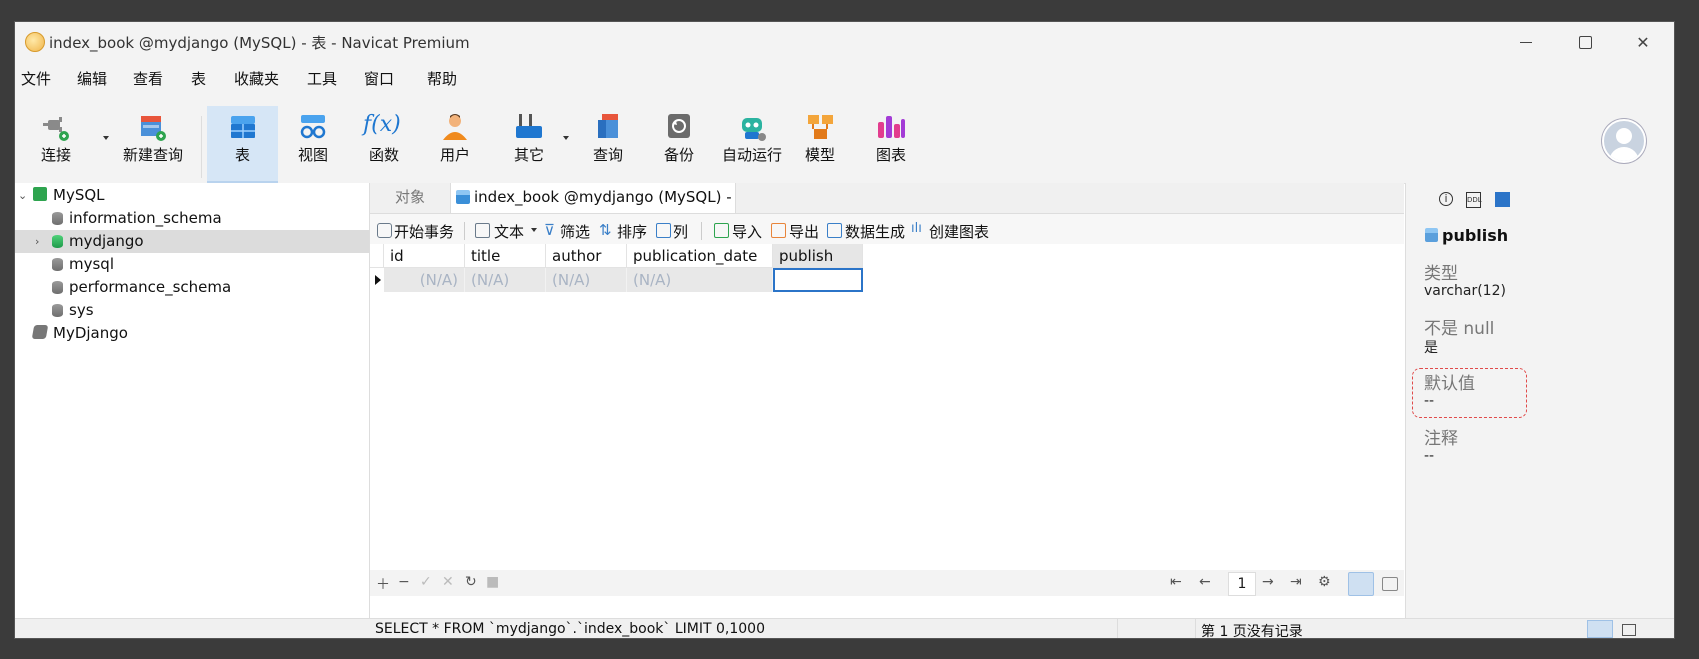 This screenshot has height=659, width=1699. What do you see at coordinates (448, 582) in the screenshot?
I see `discard-changes-icon: ✕` at bounding box center [448, 582].